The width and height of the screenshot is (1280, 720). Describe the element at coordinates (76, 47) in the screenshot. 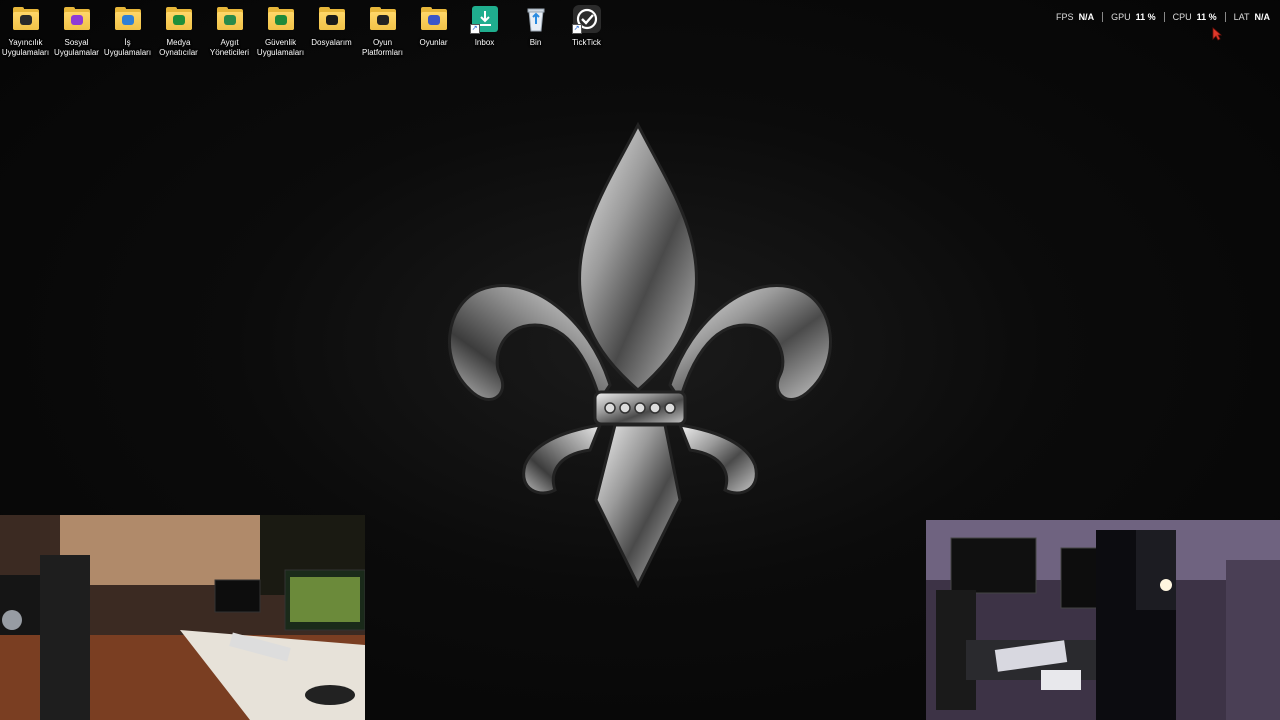

I see `desktop-icon-label: Sosyal Uygulamalar` at that location.